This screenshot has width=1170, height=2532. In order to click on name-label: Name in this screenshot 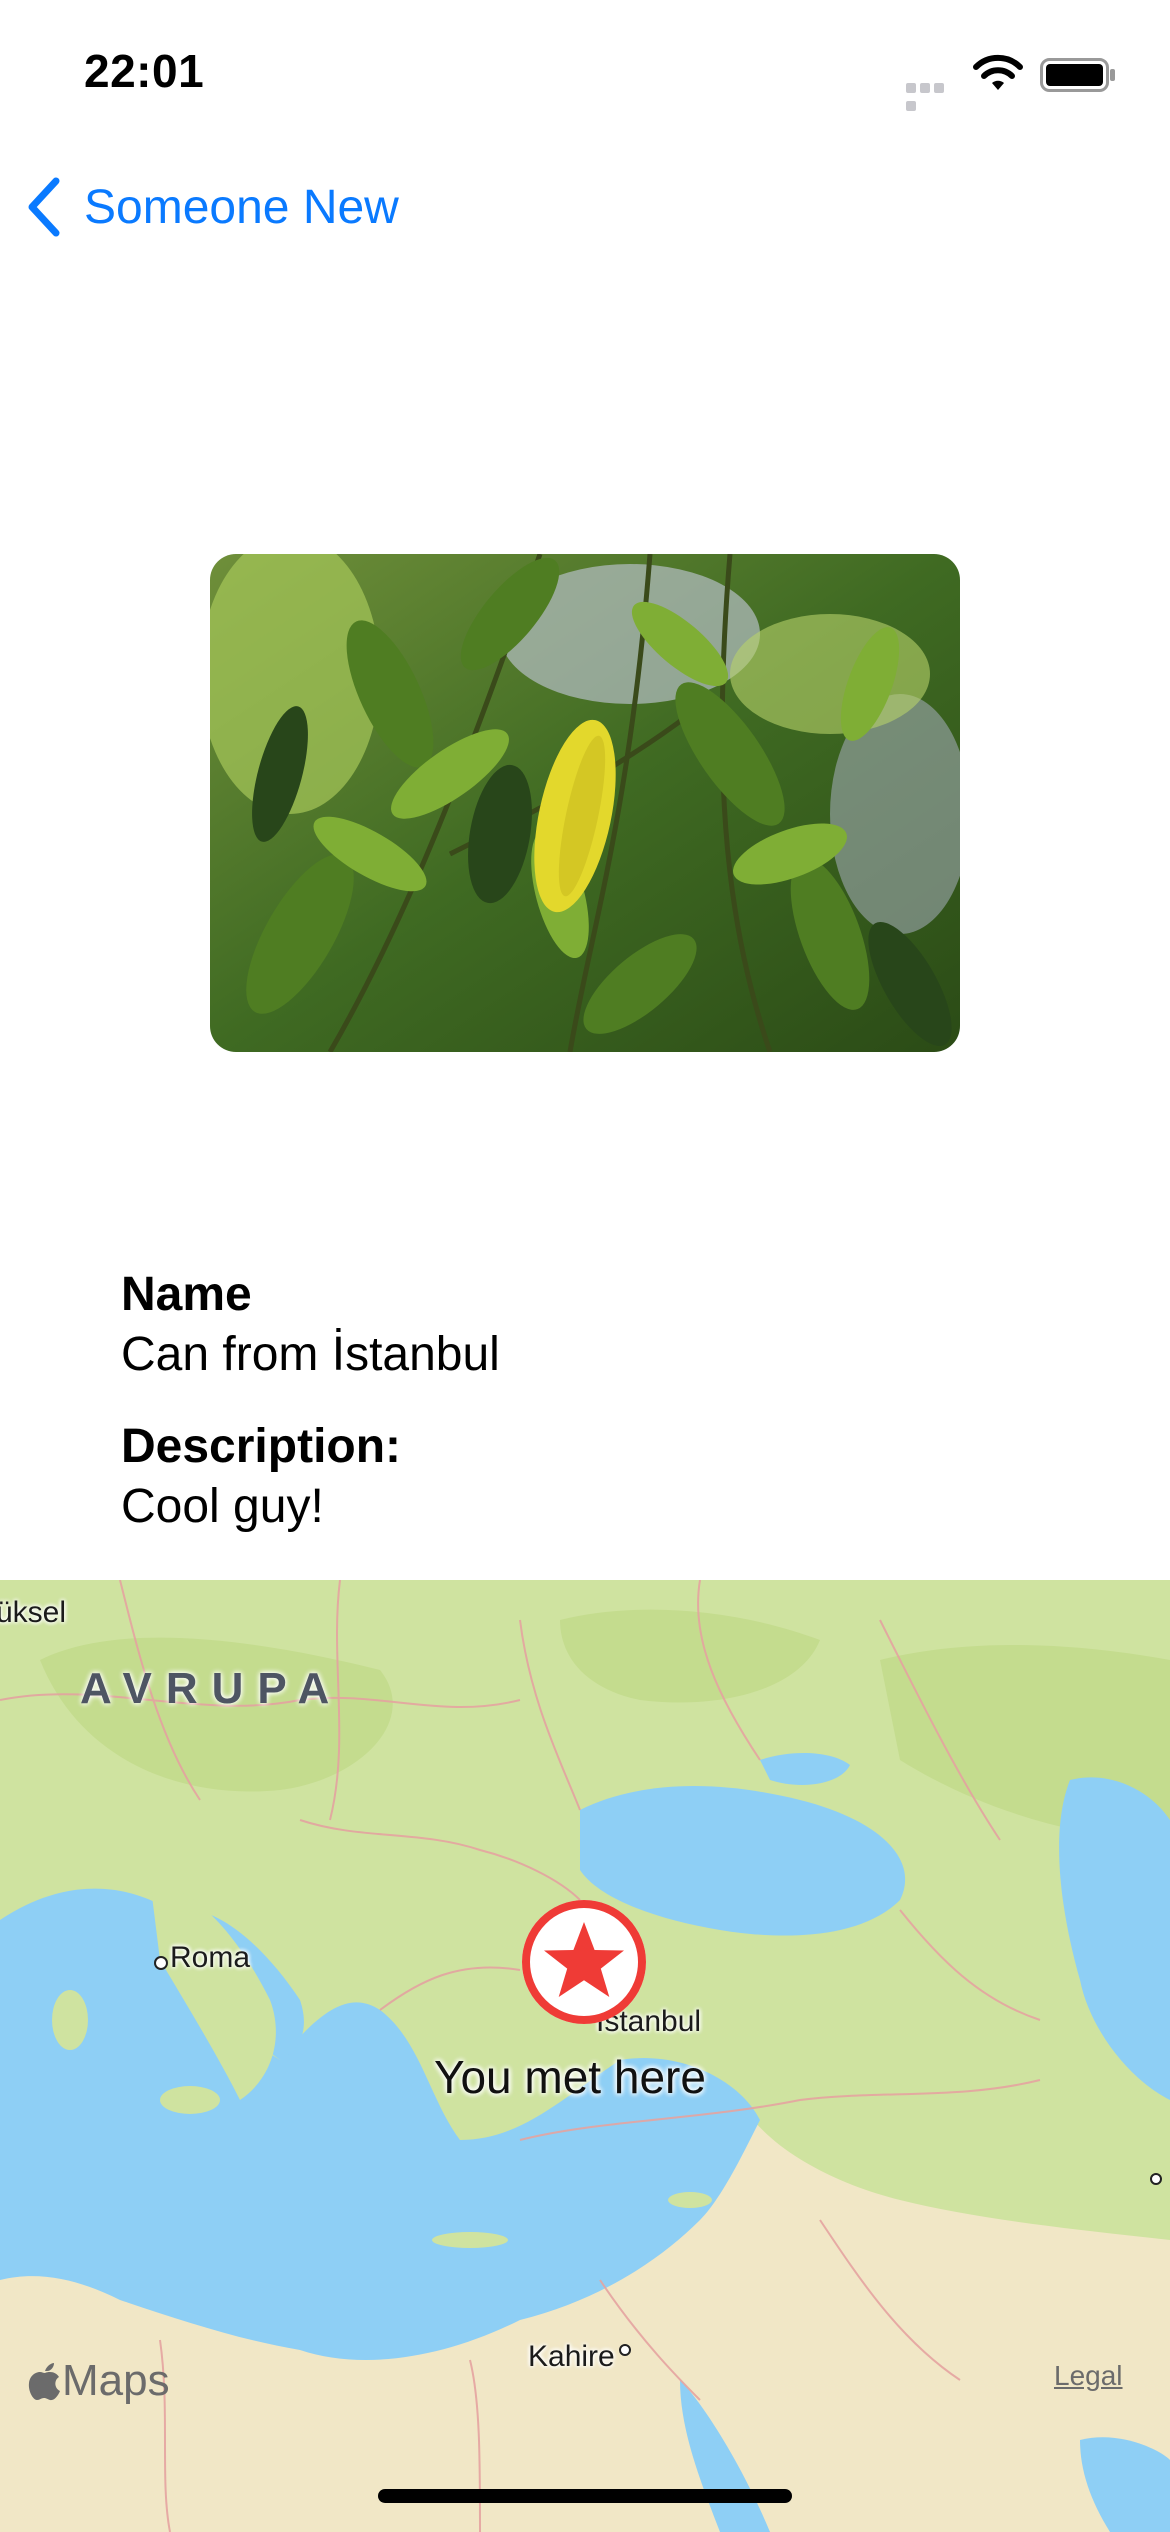, I will do `click(186, 1294)`.